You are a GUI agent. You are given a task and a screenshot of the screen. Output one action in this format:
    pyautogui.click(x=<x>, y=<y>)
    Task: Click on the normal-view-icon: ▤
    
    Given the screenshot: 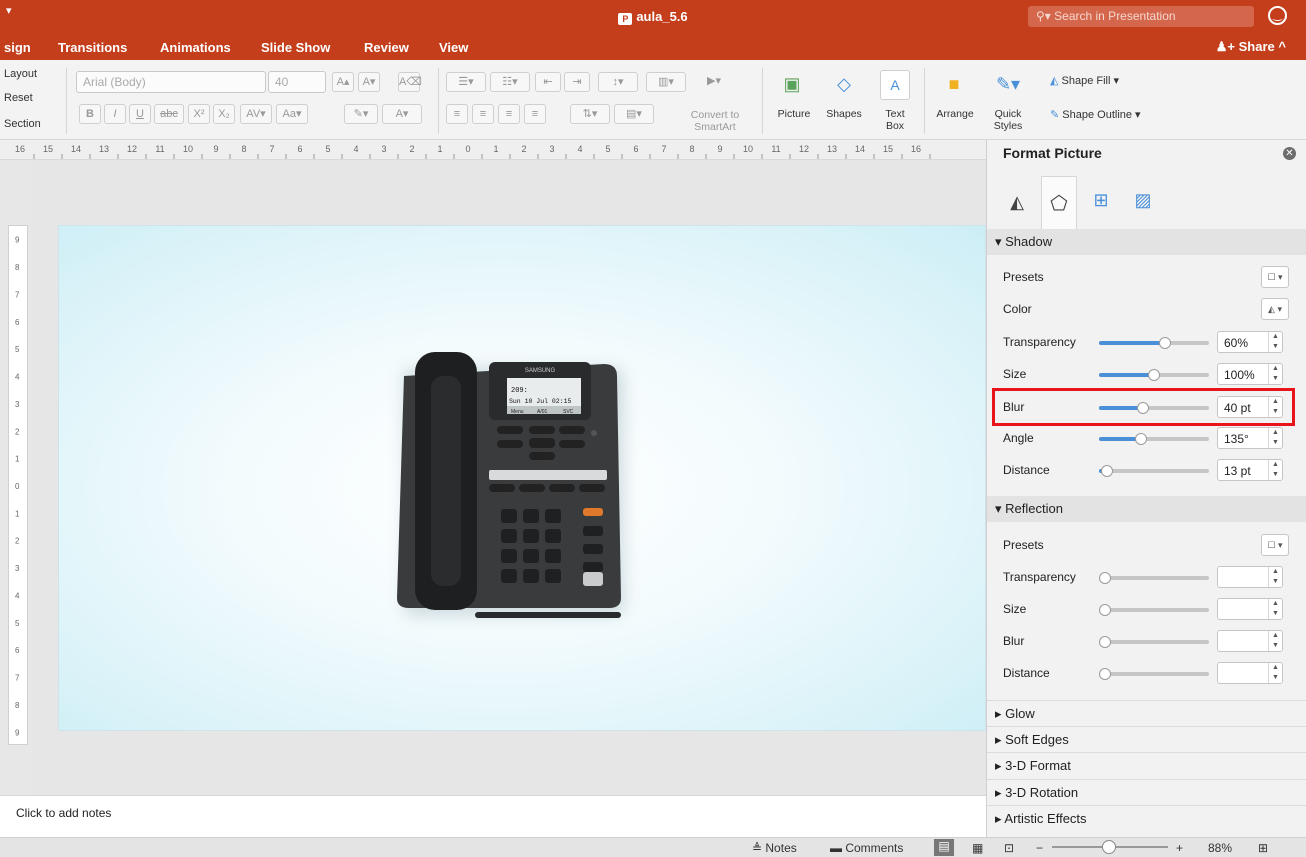 What is the action you would take?
    pyautogui.click(x=944, y=847)
    